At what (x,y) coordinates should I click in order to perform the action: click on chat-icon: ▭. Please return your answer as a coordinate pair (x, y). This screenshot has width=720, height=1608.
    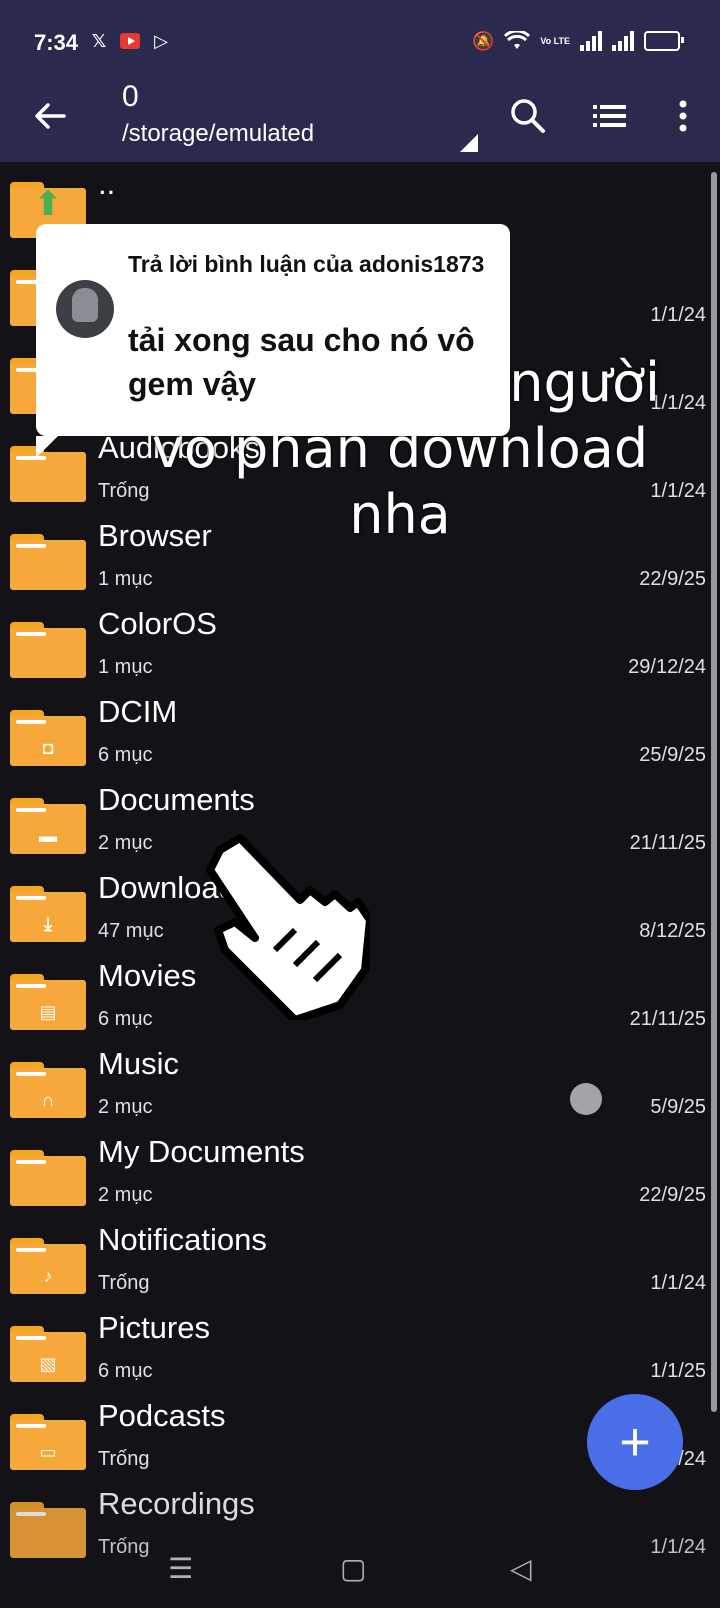
    Looking at the image, I should click on (48, 1451).